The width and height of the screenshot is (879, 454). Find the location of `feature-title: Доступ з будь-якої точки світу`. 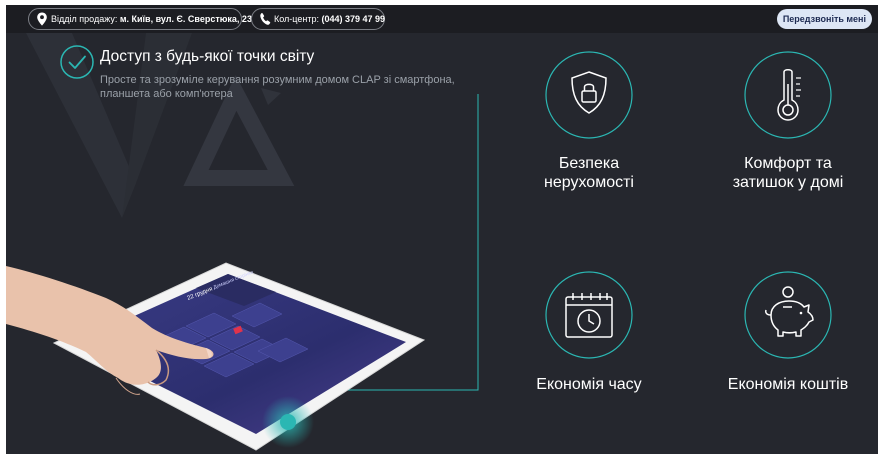

feature-title: Доступ з будь-якої точки світу is located at coordinates (207, 56).